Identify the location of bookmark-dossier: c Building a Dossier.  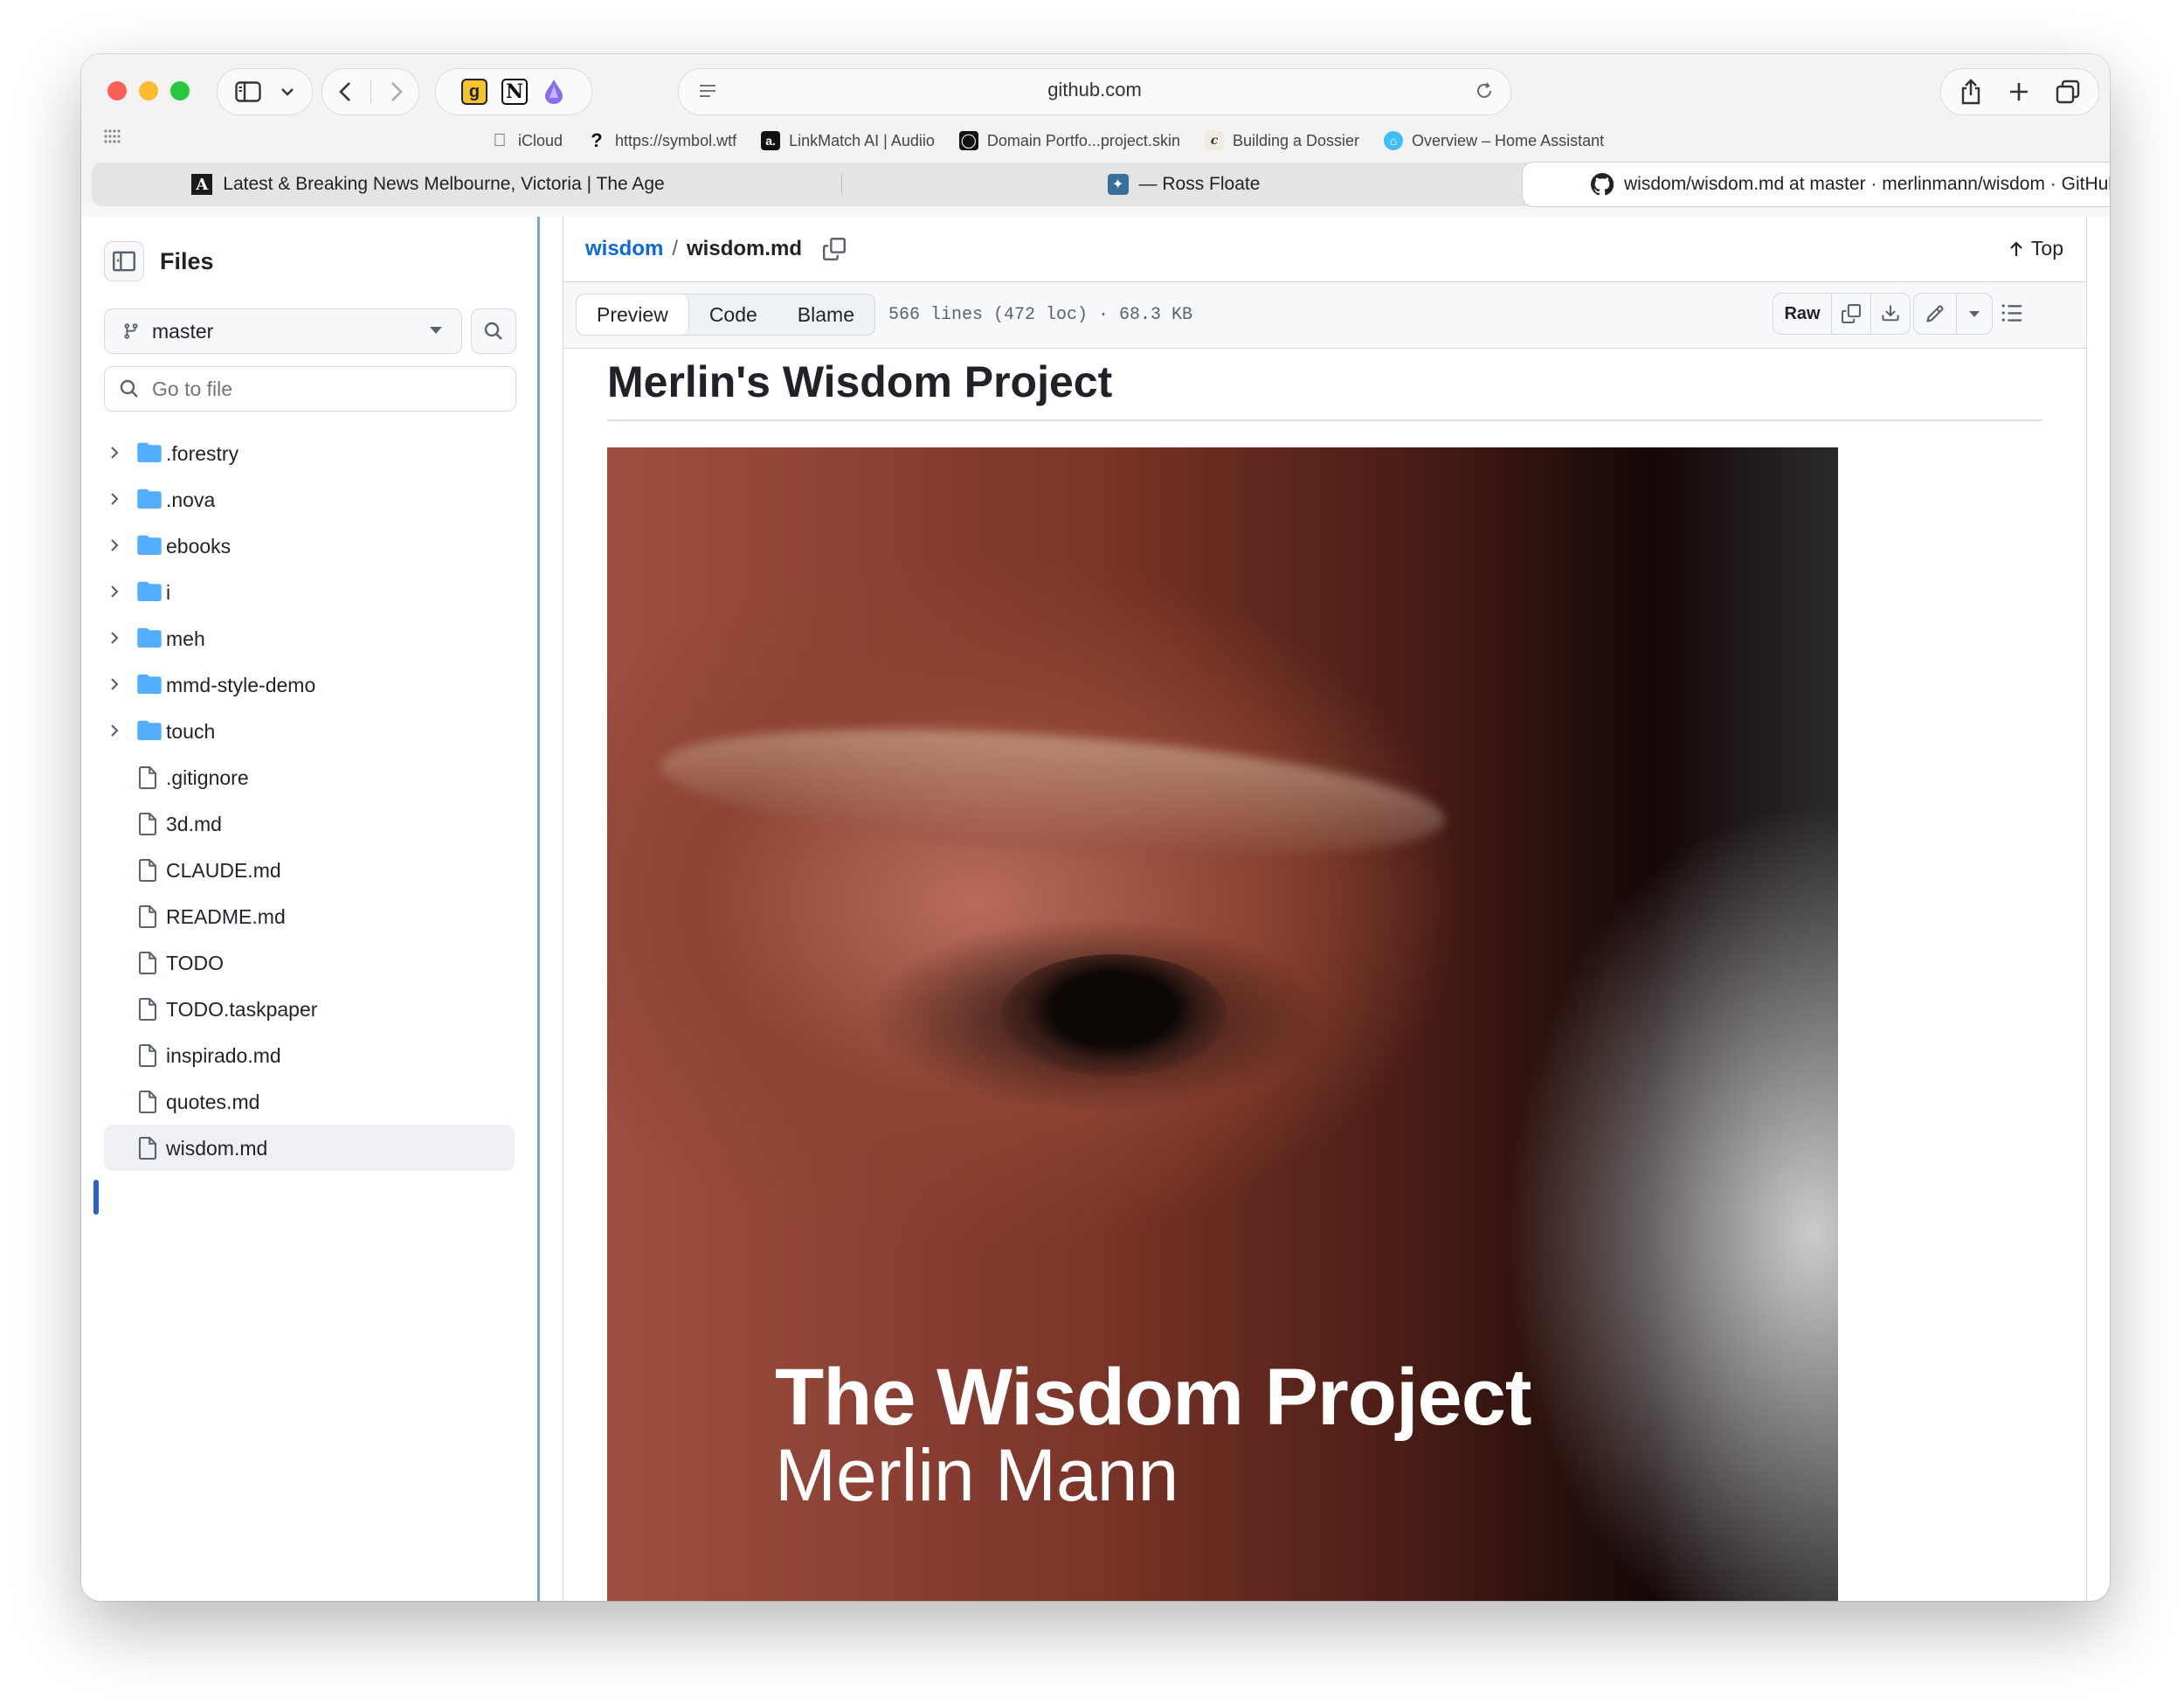
(1281, 140).